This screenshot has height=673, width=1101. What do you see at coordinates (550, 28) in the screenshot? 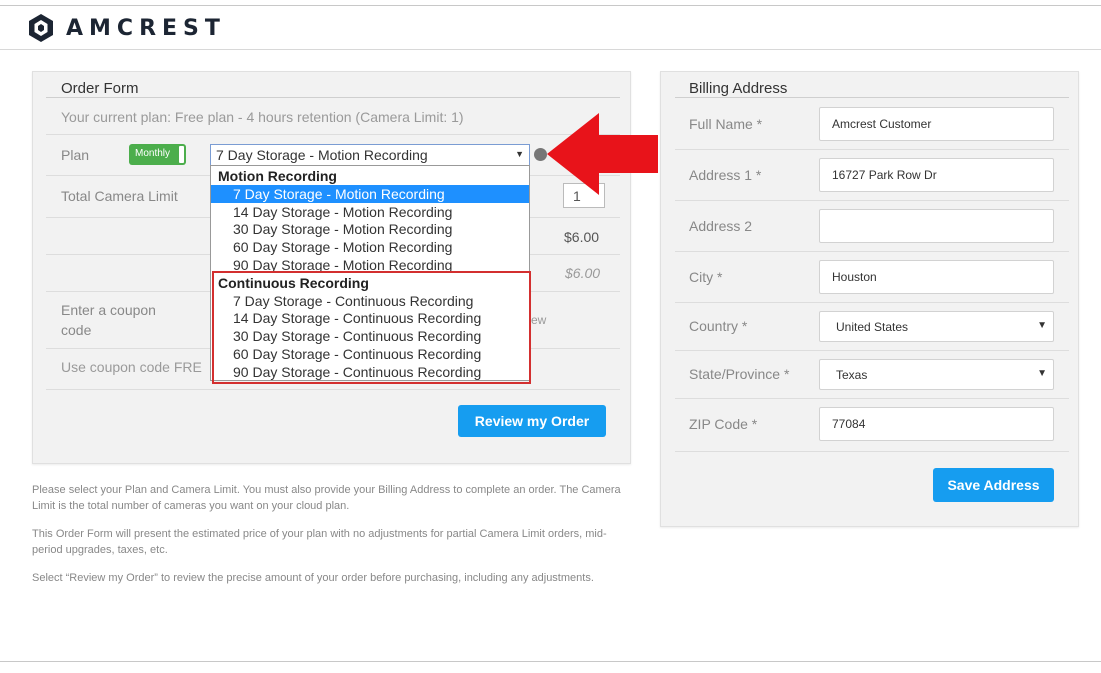
I see `header: AMCREST` at bounding box center [550, 28].